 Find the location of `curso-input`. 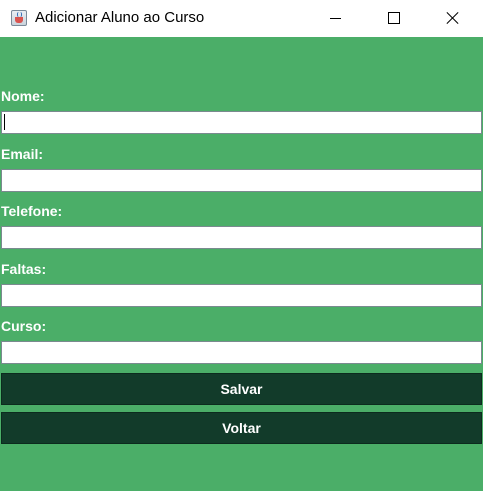

curso-input is located at coordinates (241, 352).